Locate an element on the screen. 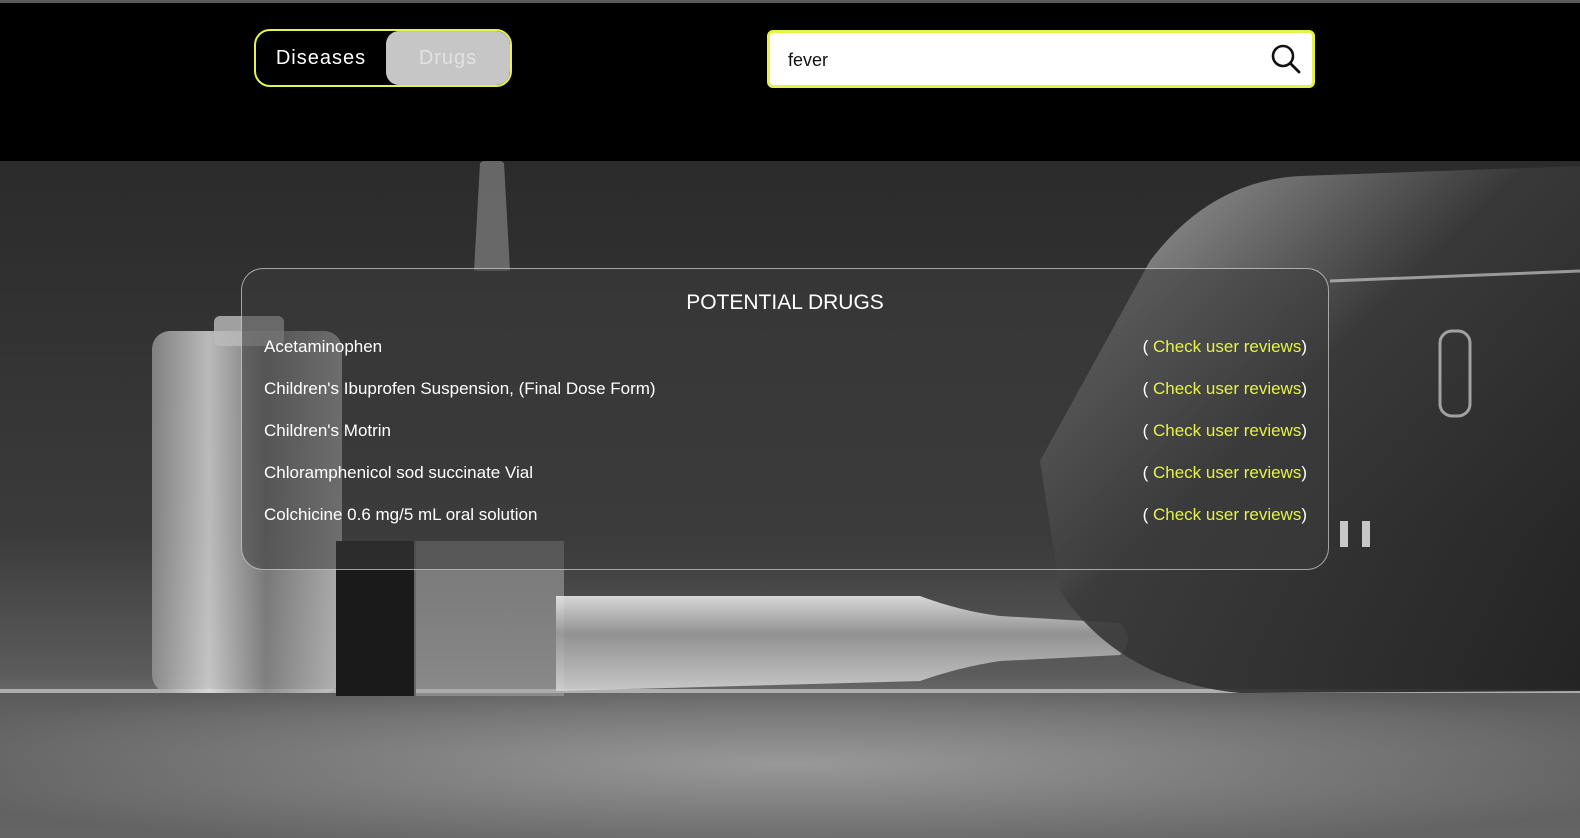  category-toggle: Diseases Drugs is located at coordinates (383, 58).